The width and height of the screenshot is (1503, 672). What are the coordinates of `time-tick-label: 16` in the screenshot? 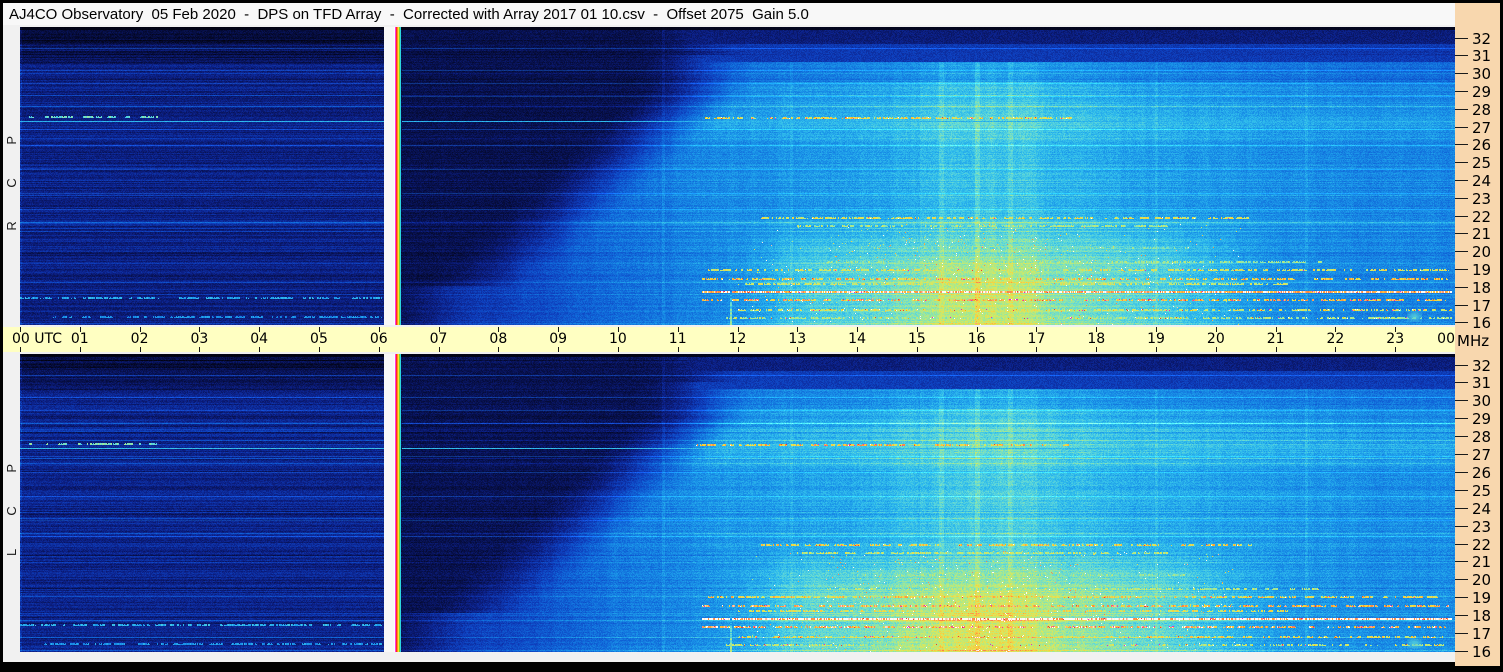 It's located at (976, 339).